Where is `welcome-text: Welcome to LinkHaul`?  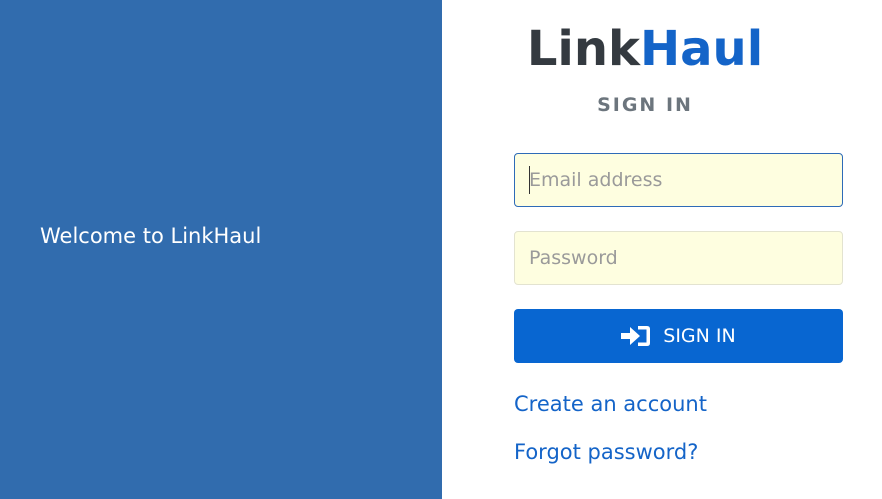
welcome-text: Welcome to LinkHaul is located at coordinates (151, 236).